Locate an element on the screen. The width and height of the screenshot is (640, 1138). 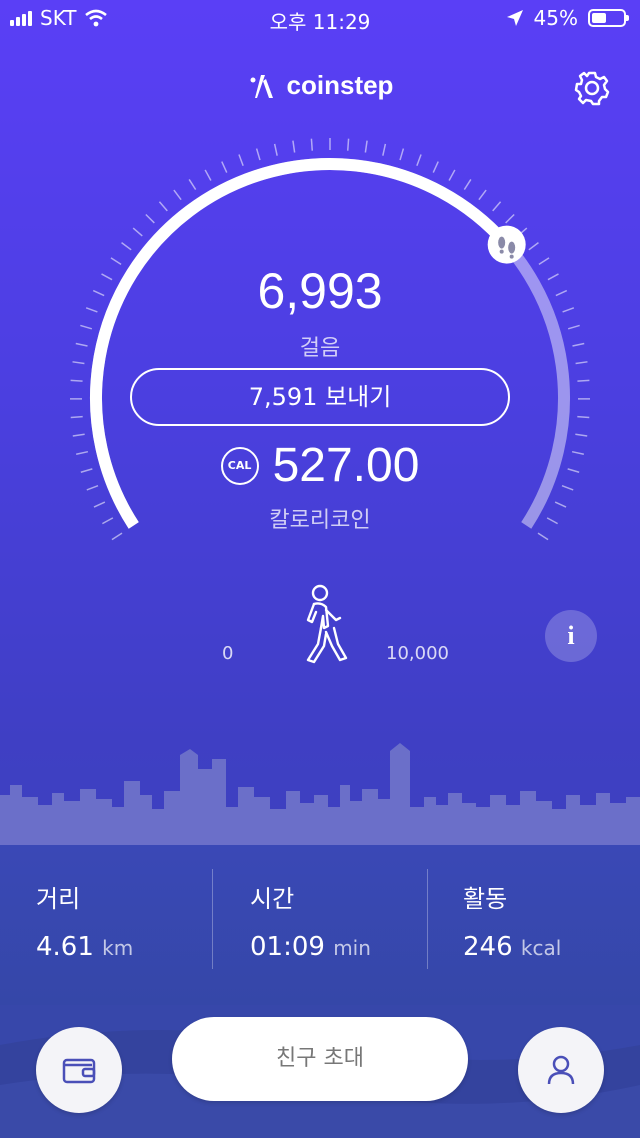
cal-coin-icon: CAL is located at coordinates (239, 465).